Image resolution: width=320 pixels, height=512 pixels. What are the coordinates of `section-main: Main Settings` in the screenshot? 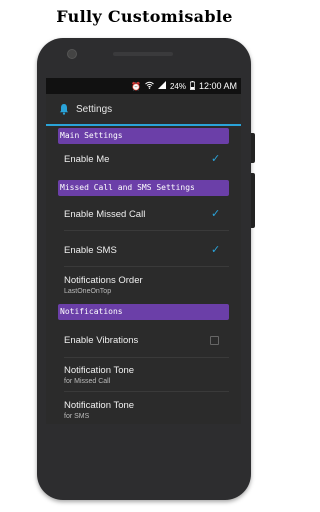 It's located at (143, 135).